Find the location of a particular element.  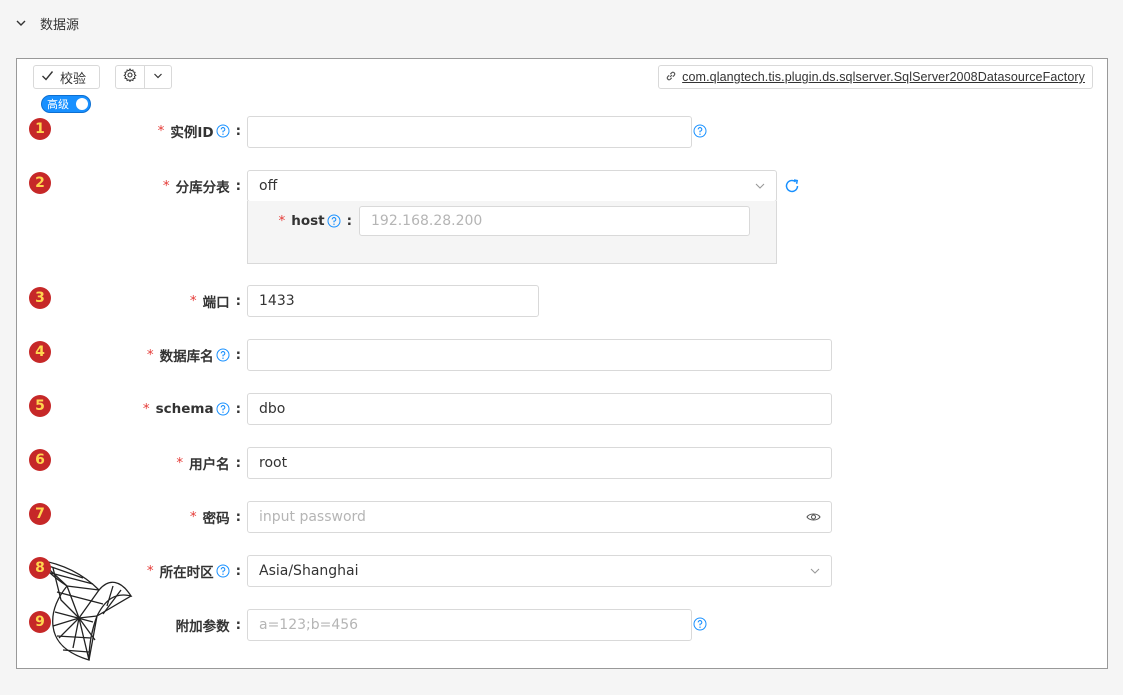

password-input: input password is located at coordinates (539, 517).